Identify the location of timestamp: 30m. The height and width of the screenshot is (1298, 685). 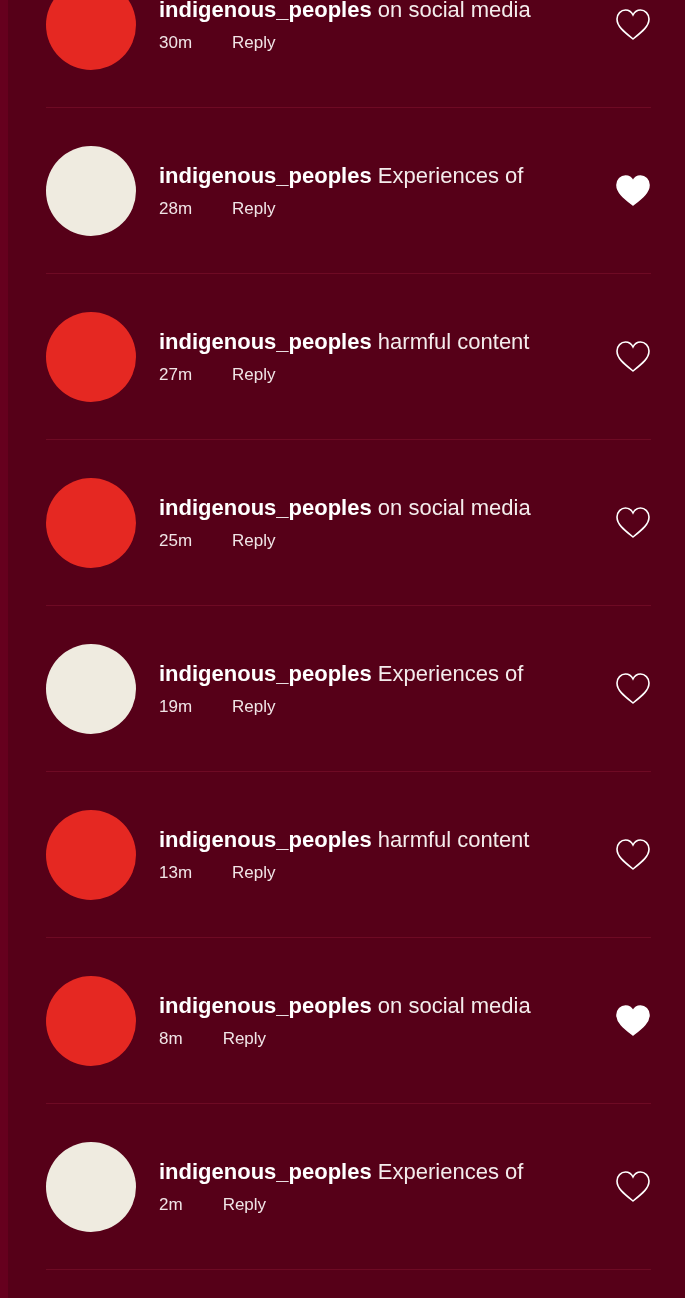
(176, 42).